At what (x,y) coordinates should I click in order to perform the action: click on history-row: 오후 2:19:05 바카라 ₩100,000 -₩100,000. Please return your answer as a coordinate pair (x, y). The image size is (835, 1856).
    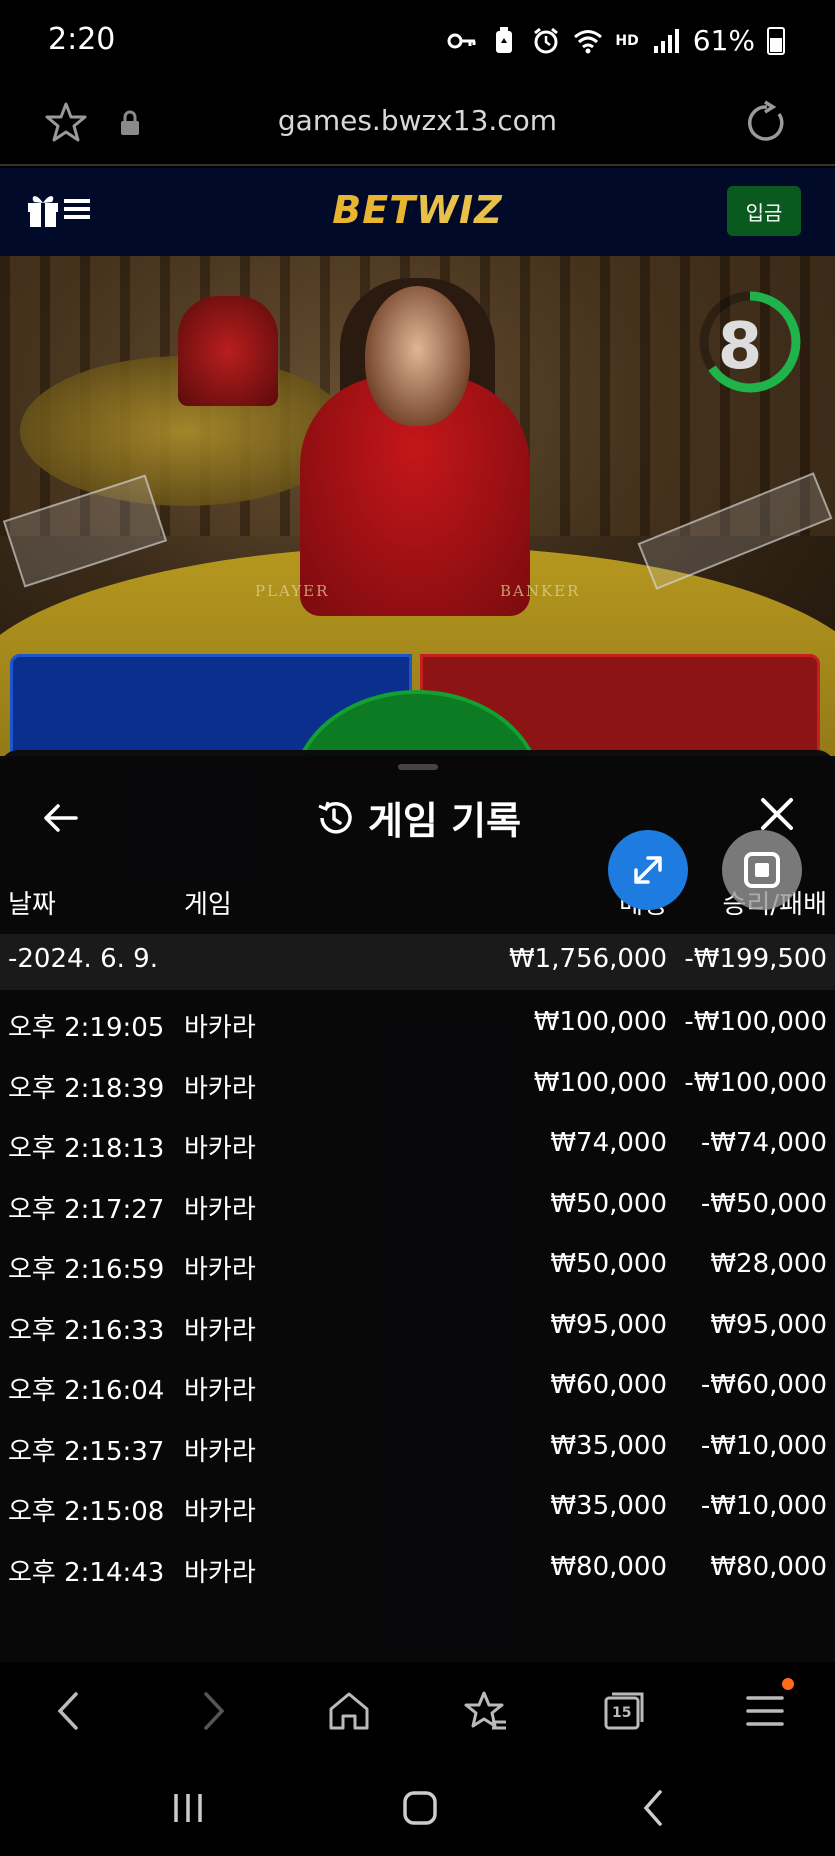
    Looking at the image, I should click on (417, 1025).